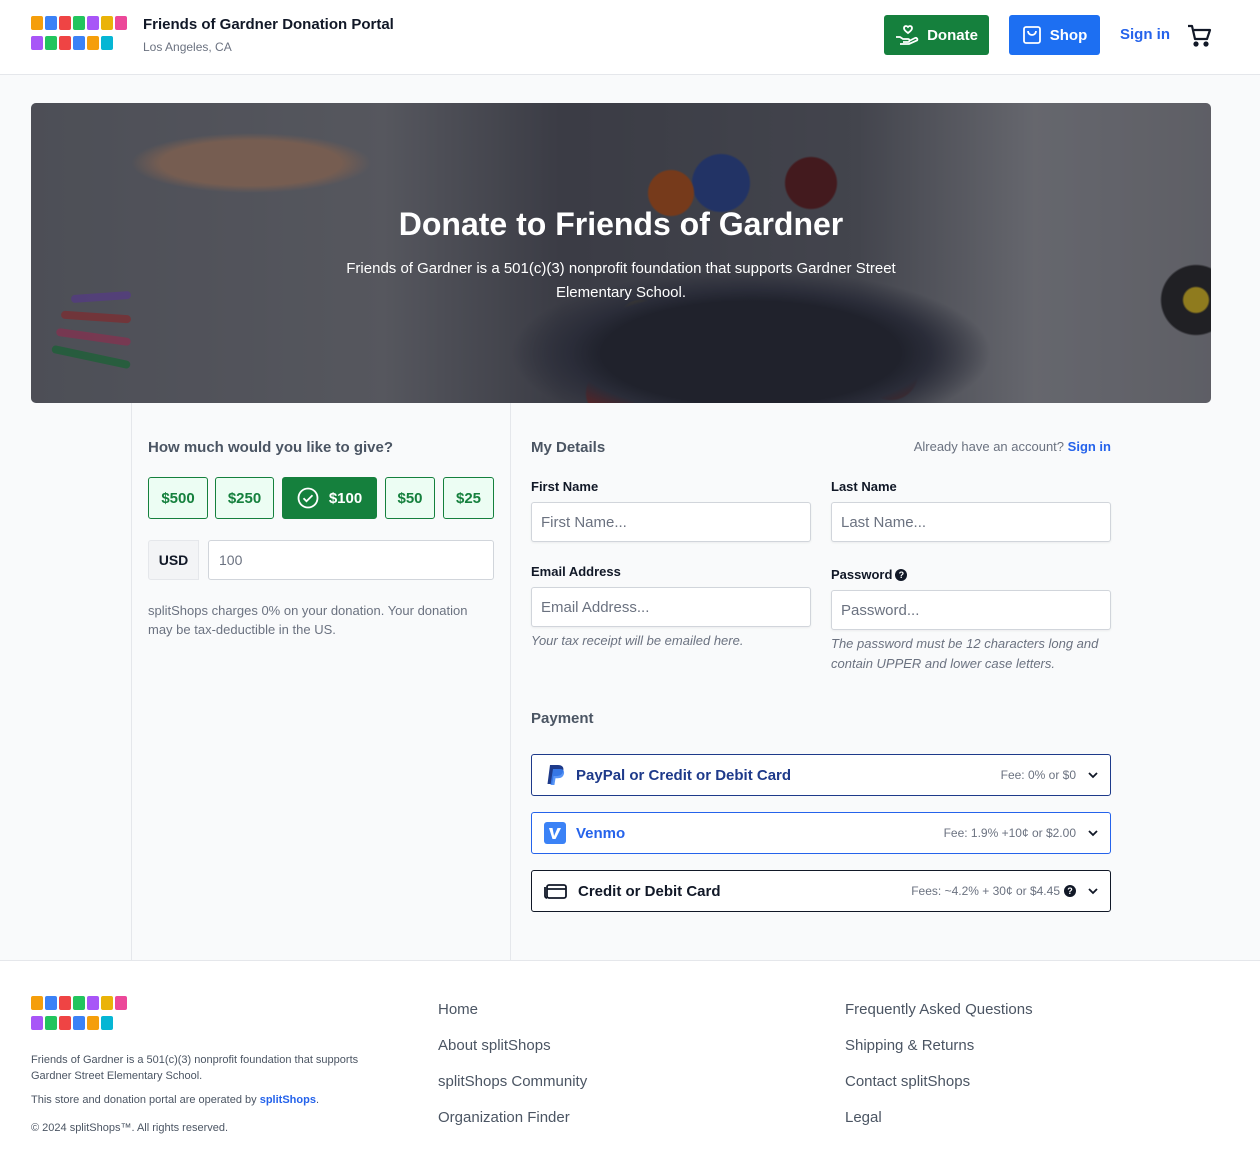 The width and height of the screenshot is (1260, 1166). What do you see at coordinates (494, 1045) in the screenshot?
I see `footer-link-about: About splitShops` at bounding box center [494, 1045].